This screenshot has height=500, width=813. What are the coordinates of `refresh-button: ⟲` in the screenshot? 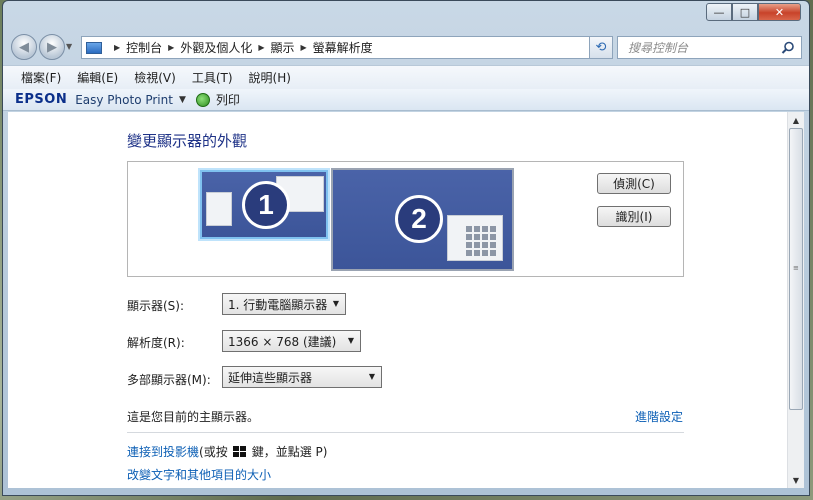 It's located at (601, 47).